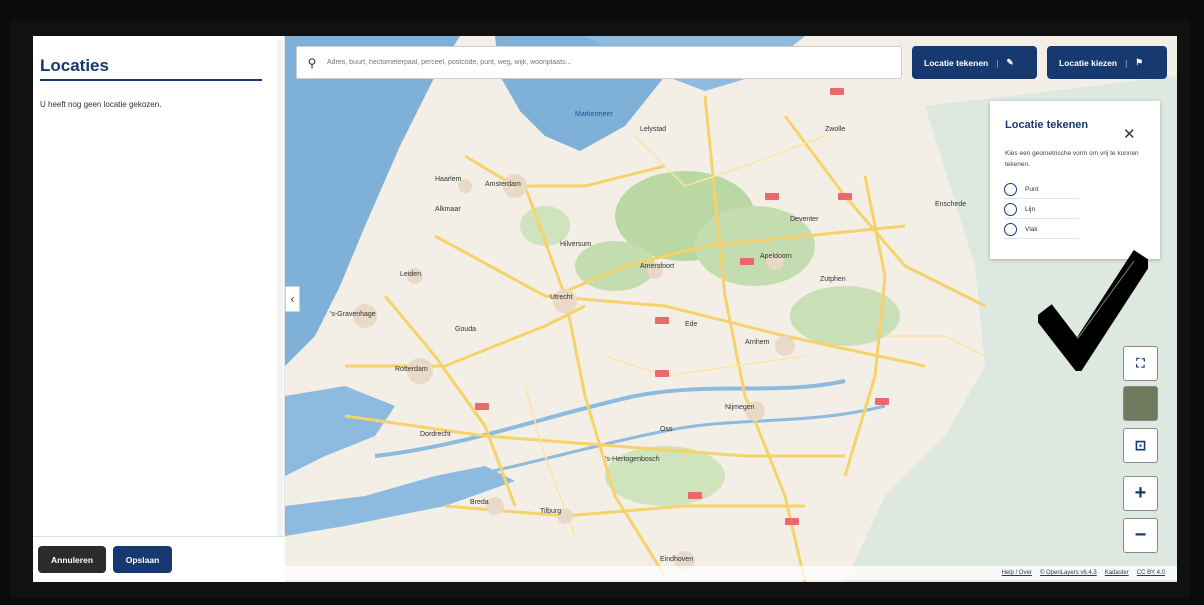  Describe the element at coordinates (1010, 189) in the screenshot. I see `radio-punt` at that location.